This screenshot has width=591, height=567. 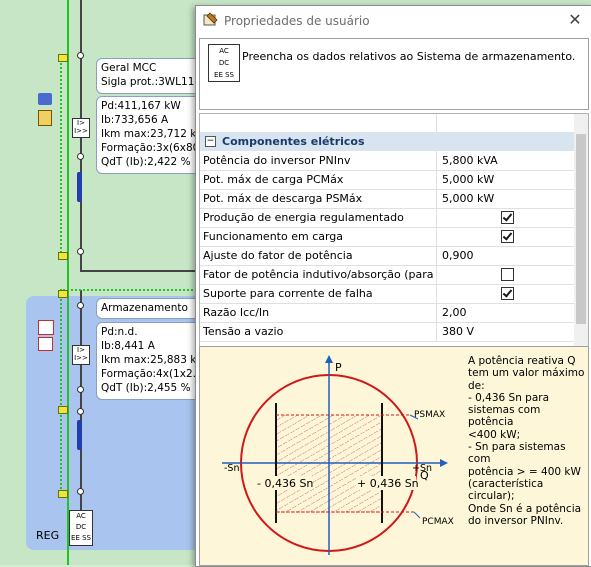 I want to click on storage-icon: AC DC EE SS, so click(x=224, y=63).